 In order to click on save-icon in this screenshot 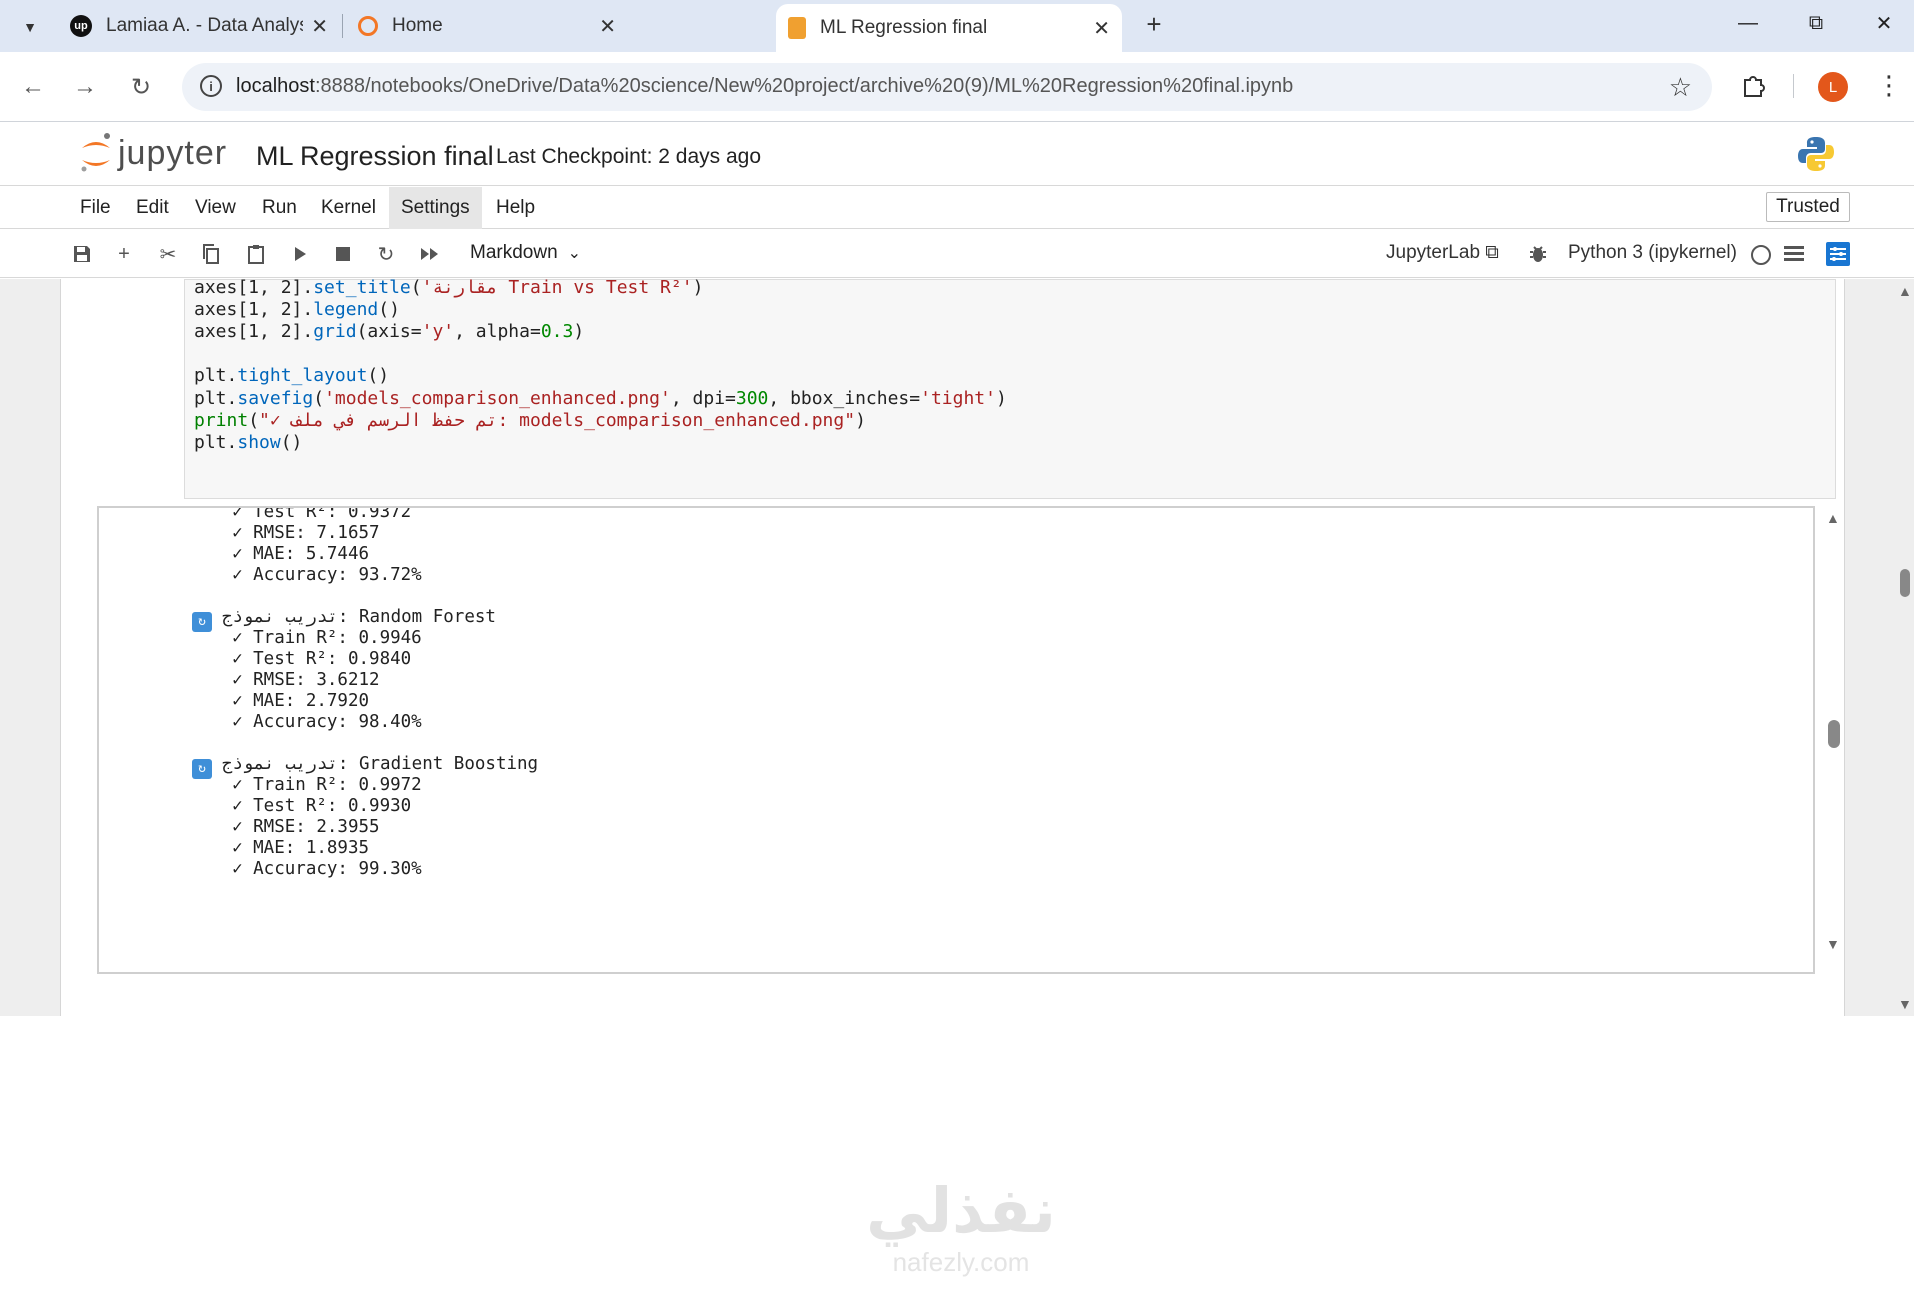, I will do `click(82, 254)`.